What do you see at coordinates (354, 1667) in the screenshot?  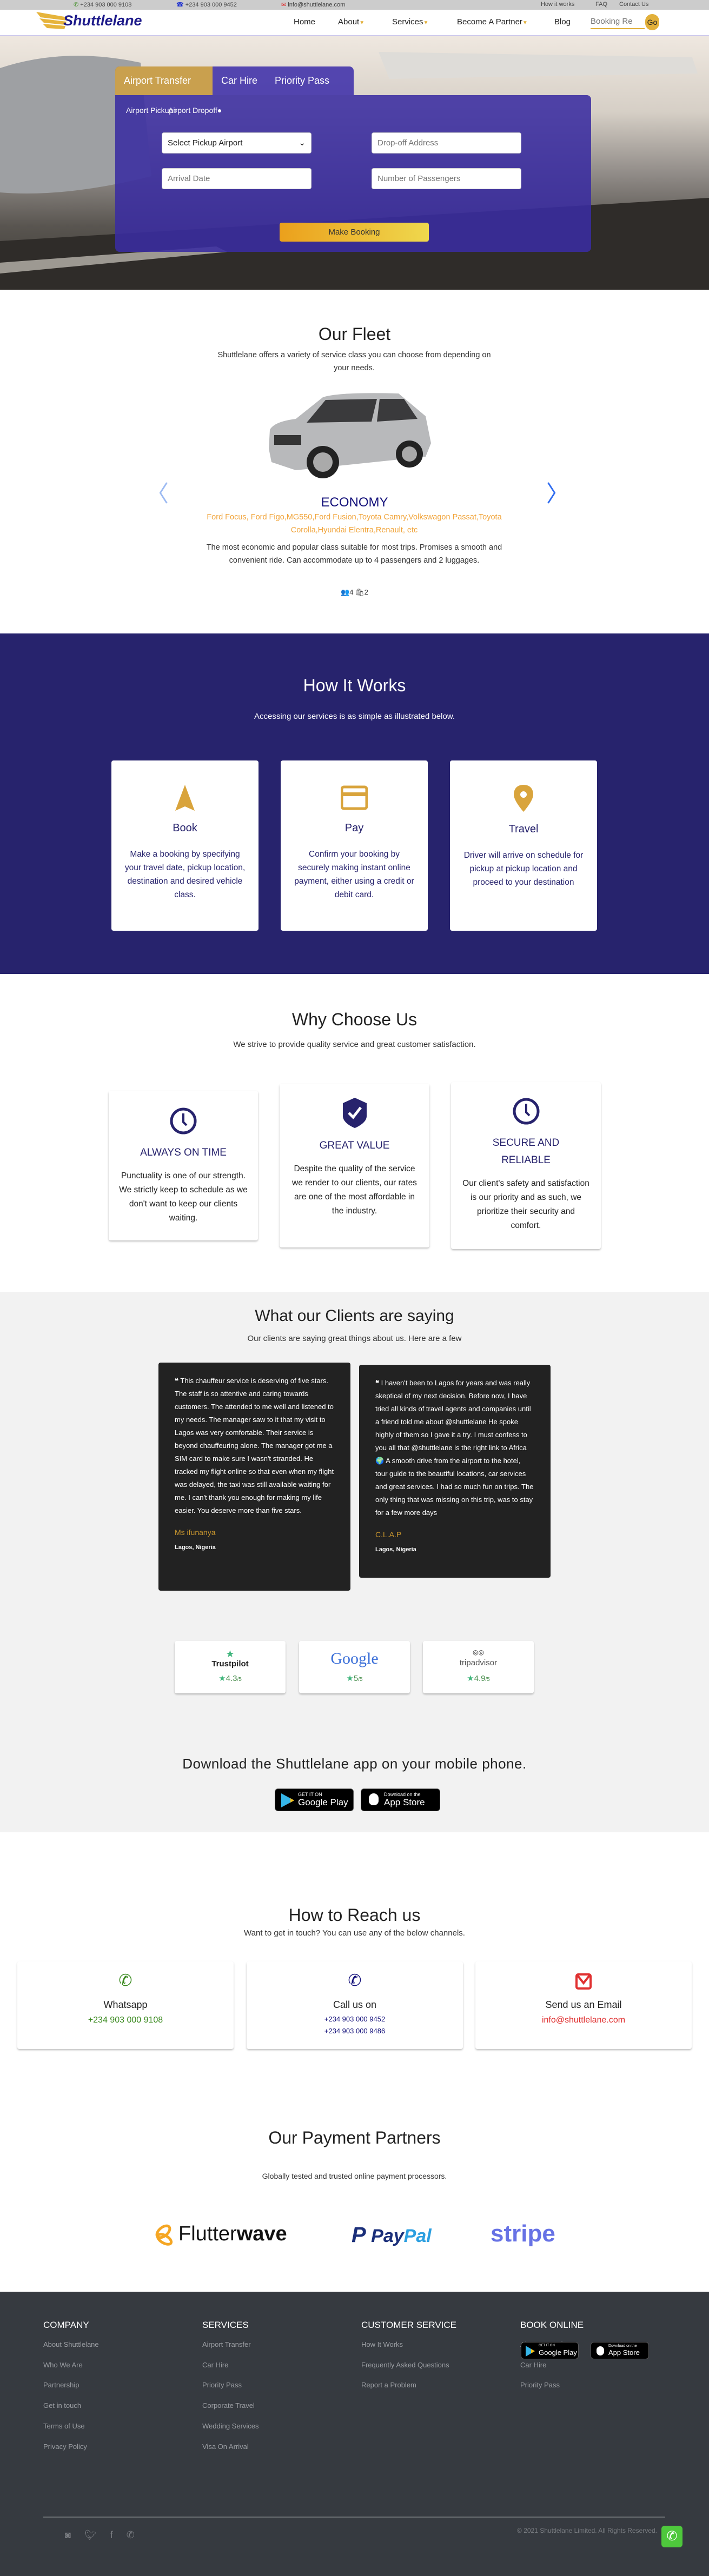 I see `rating-card-google: Google ★5/5` at bounding box center [354, 1667].